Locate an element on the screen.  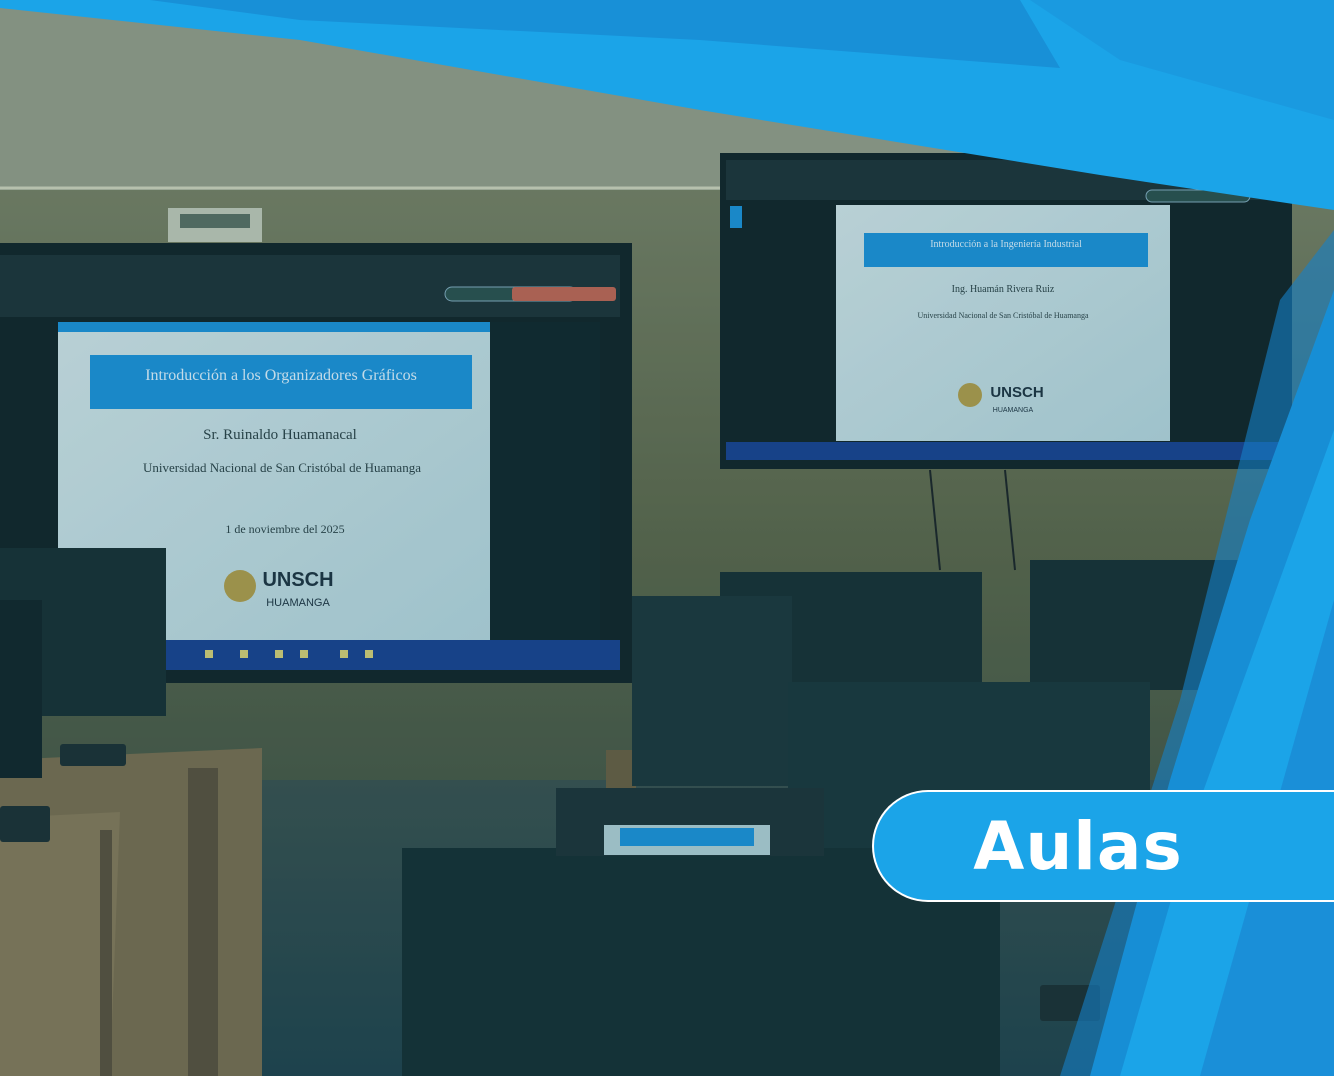
aulas-badge: Aulas is located at coordinates (1103, 846).